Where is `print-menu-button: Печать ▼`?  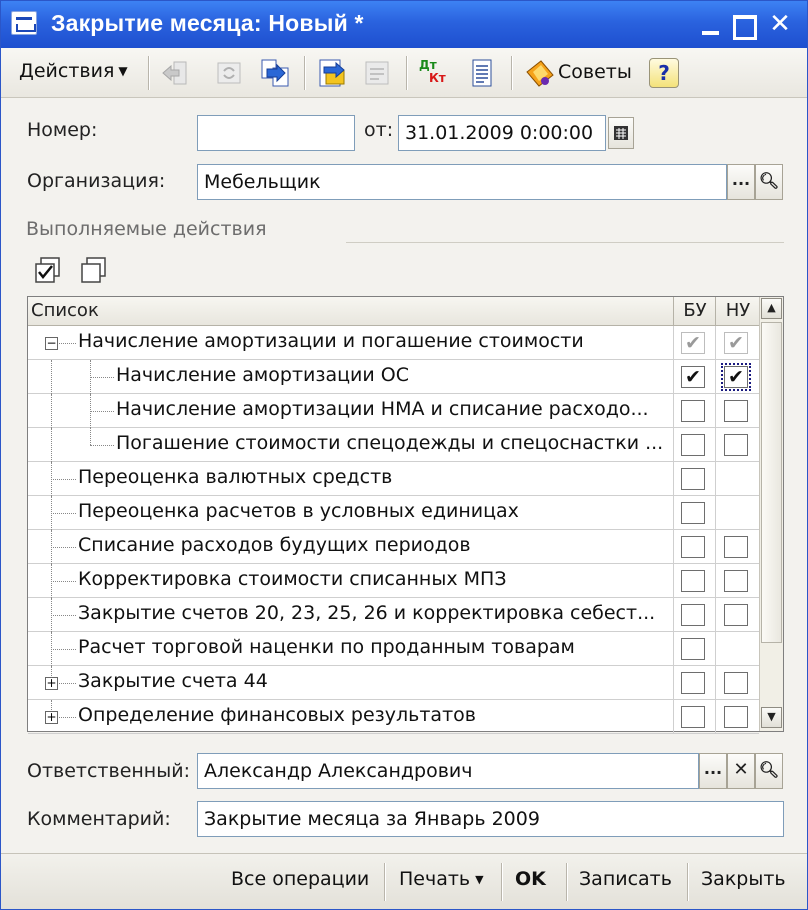 print-menu-button: Печать ▼ is located at coordinates (441, 879).